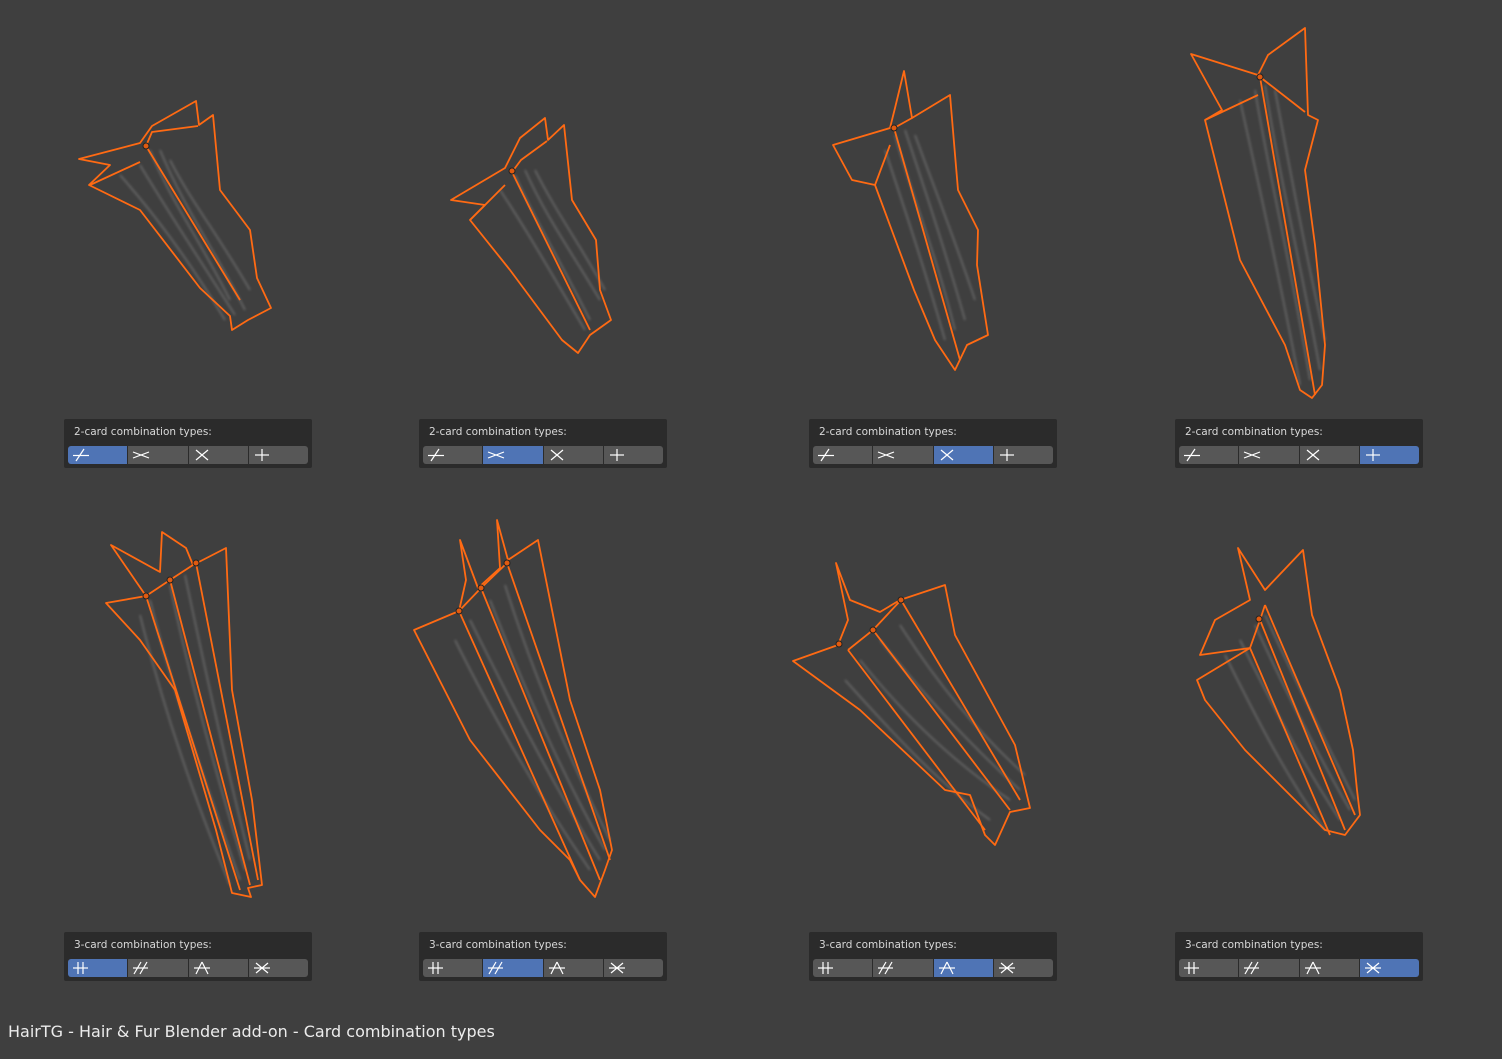 This screenshot has height=1059, width=1502. What do you see at coordinates (933, 956) in the screenshot?
I see `combination-panel-7: 3-card combination types:` at bounding box center [933, 956].